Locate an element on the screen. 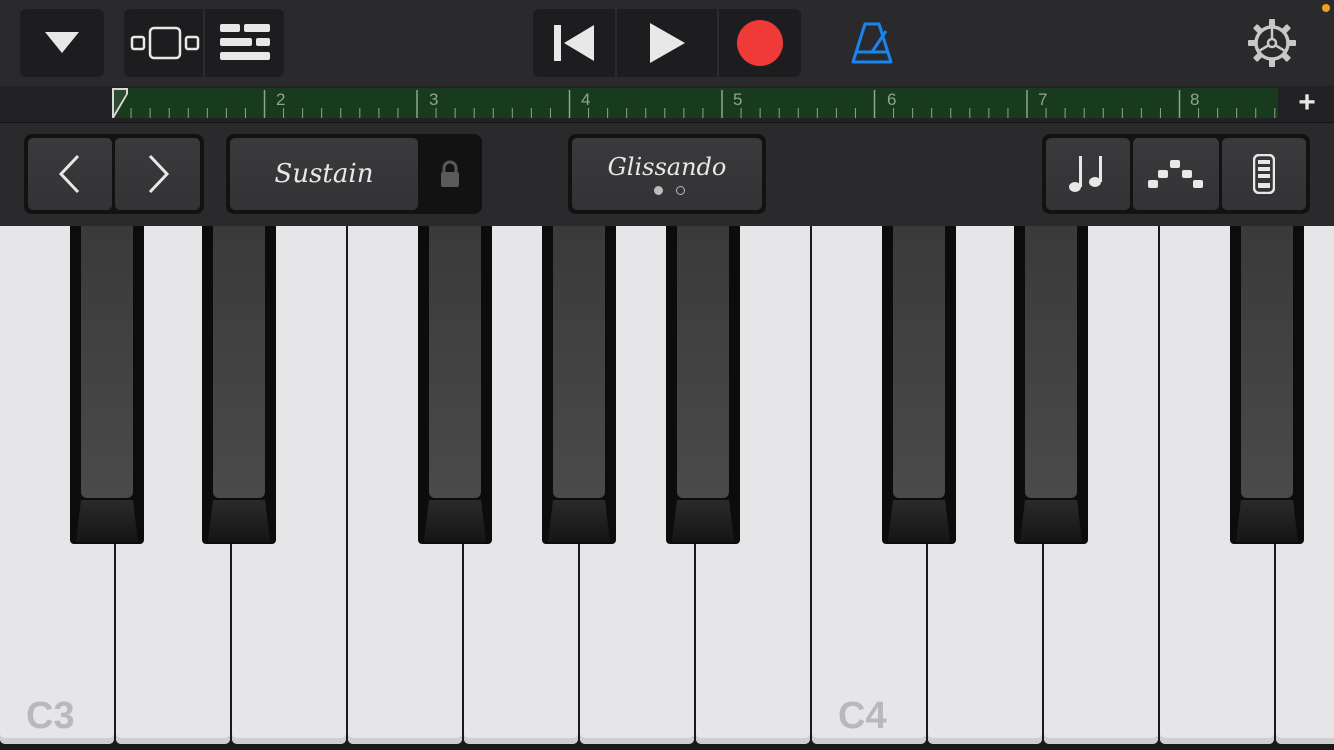 The width and height of the screenshot is (1334, 750). octave-up-button is located at coordinates (157, 174).